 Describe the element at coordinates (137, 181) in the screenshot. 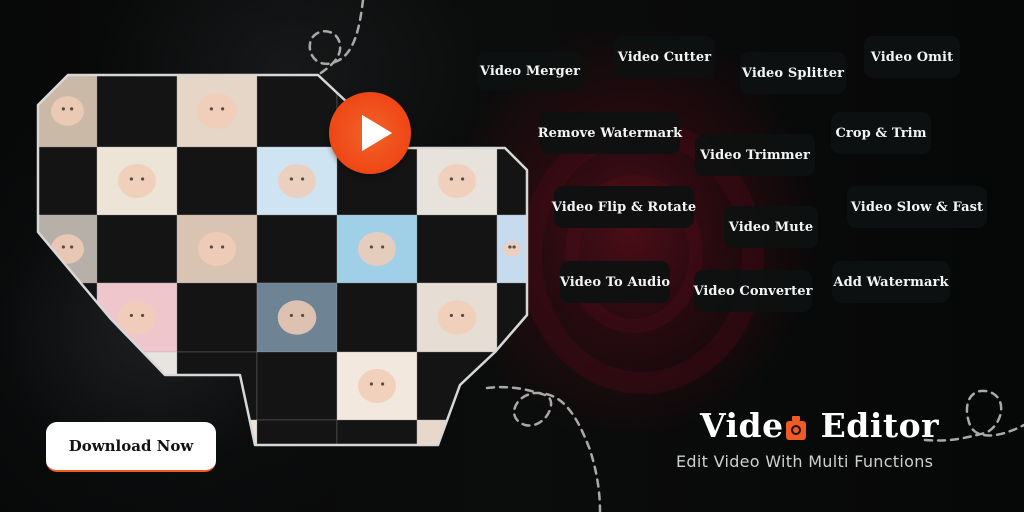

I see `photo-newborn-headband` at that location.